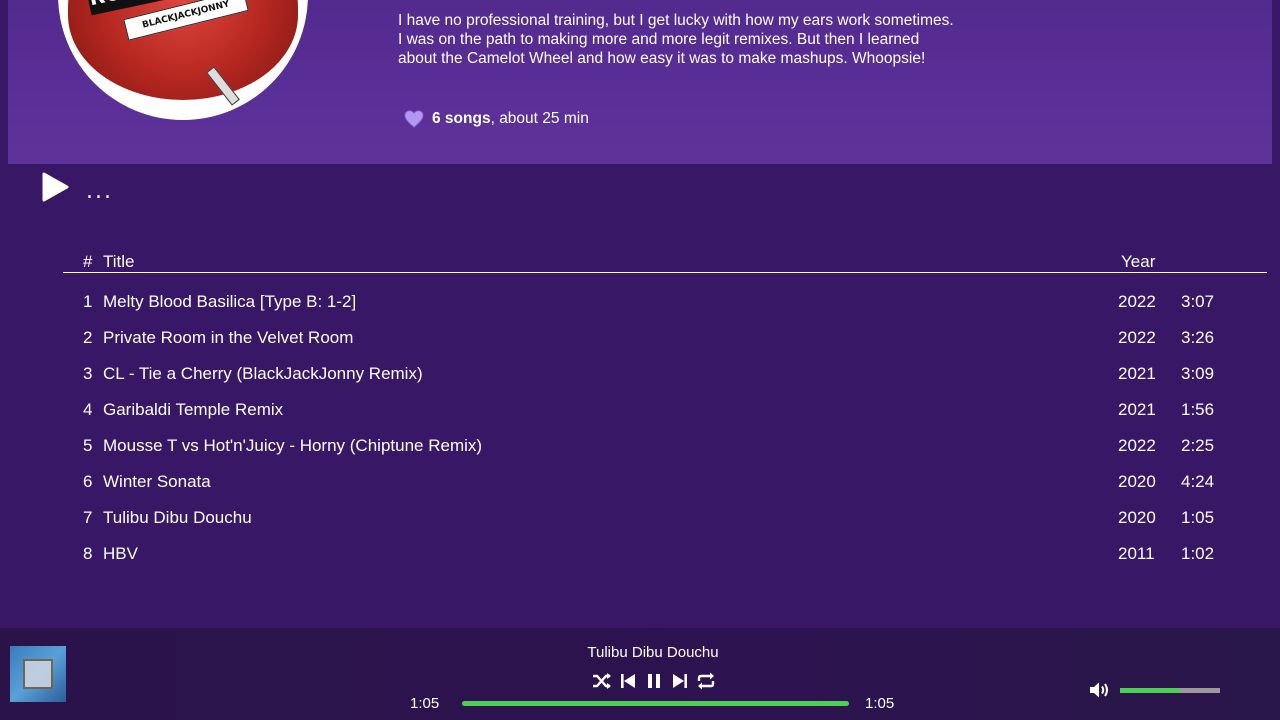 Image resolution: width=1280 pixels, height=720 pixels. What do you see at coordinates (88, 261) in the screenshot?
I see `header-number: #` at bounding box center [88, 261].